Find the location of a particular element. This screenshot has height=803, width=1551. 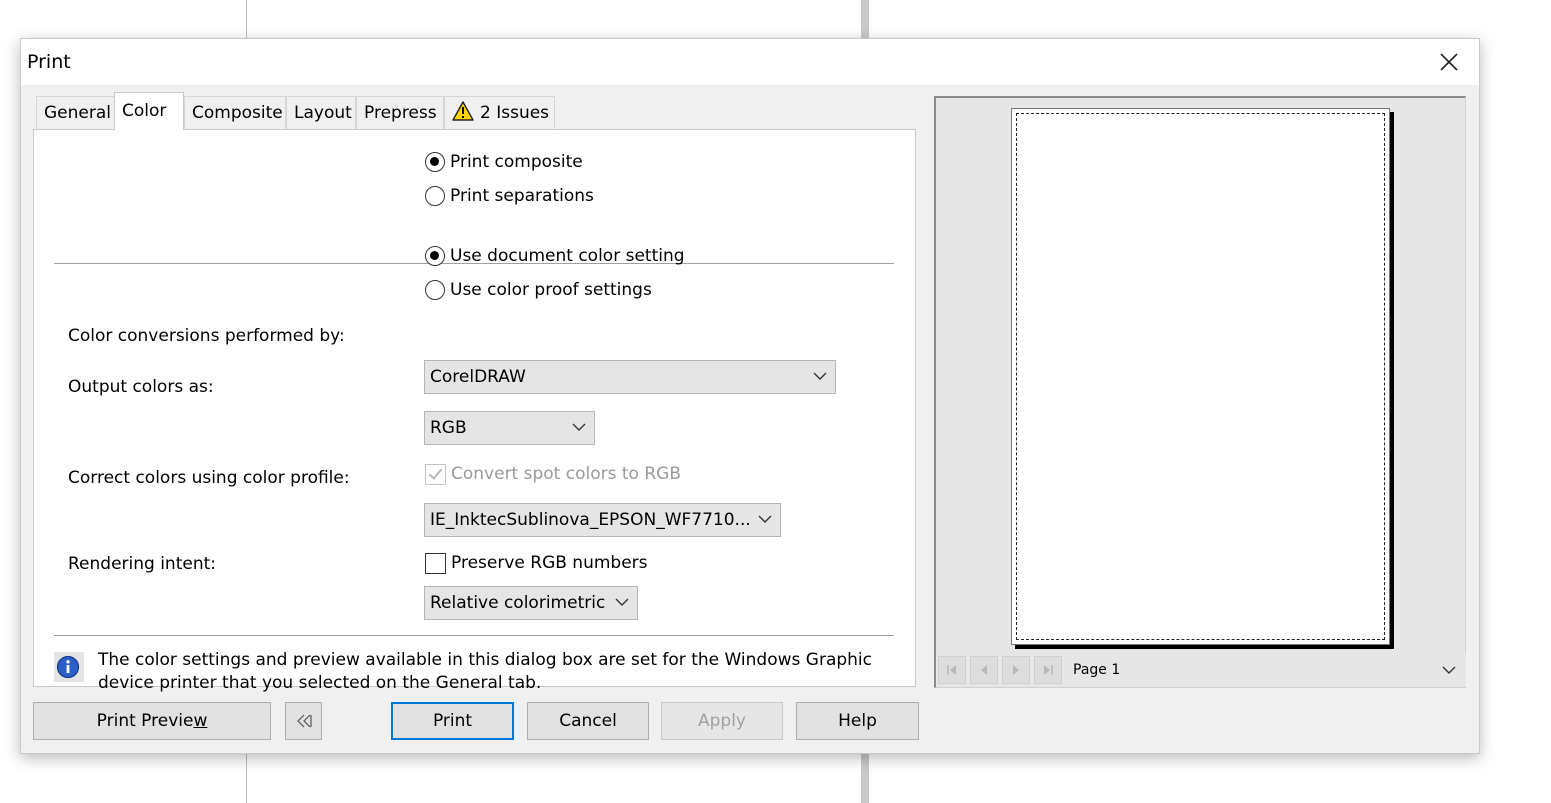

tab-issues: 2 Issues is located at coordinates (499, 112).